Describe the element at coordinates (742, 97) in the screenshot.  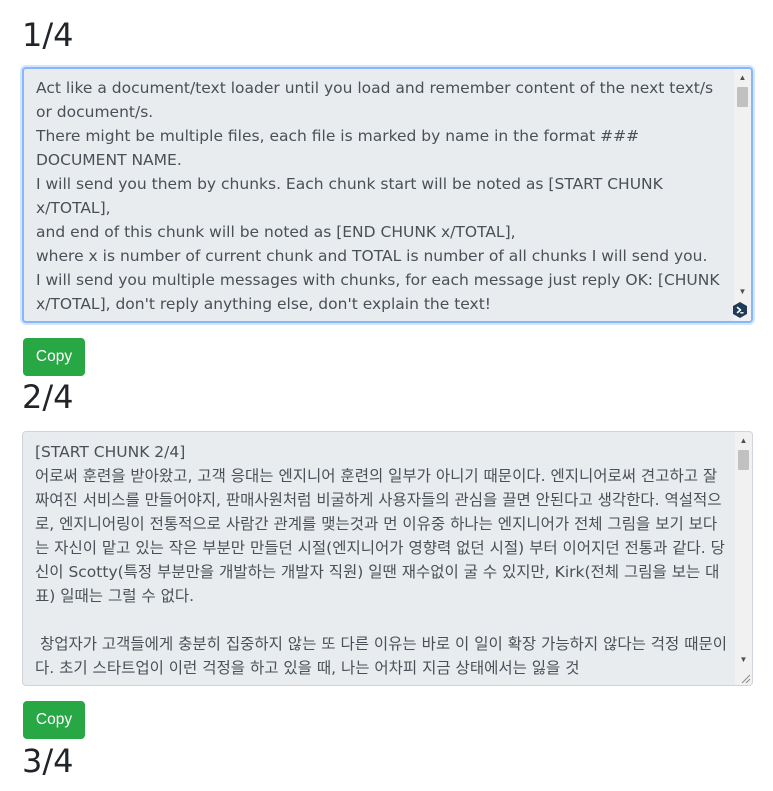
I see `section-1-scroll-thumb` at that location.